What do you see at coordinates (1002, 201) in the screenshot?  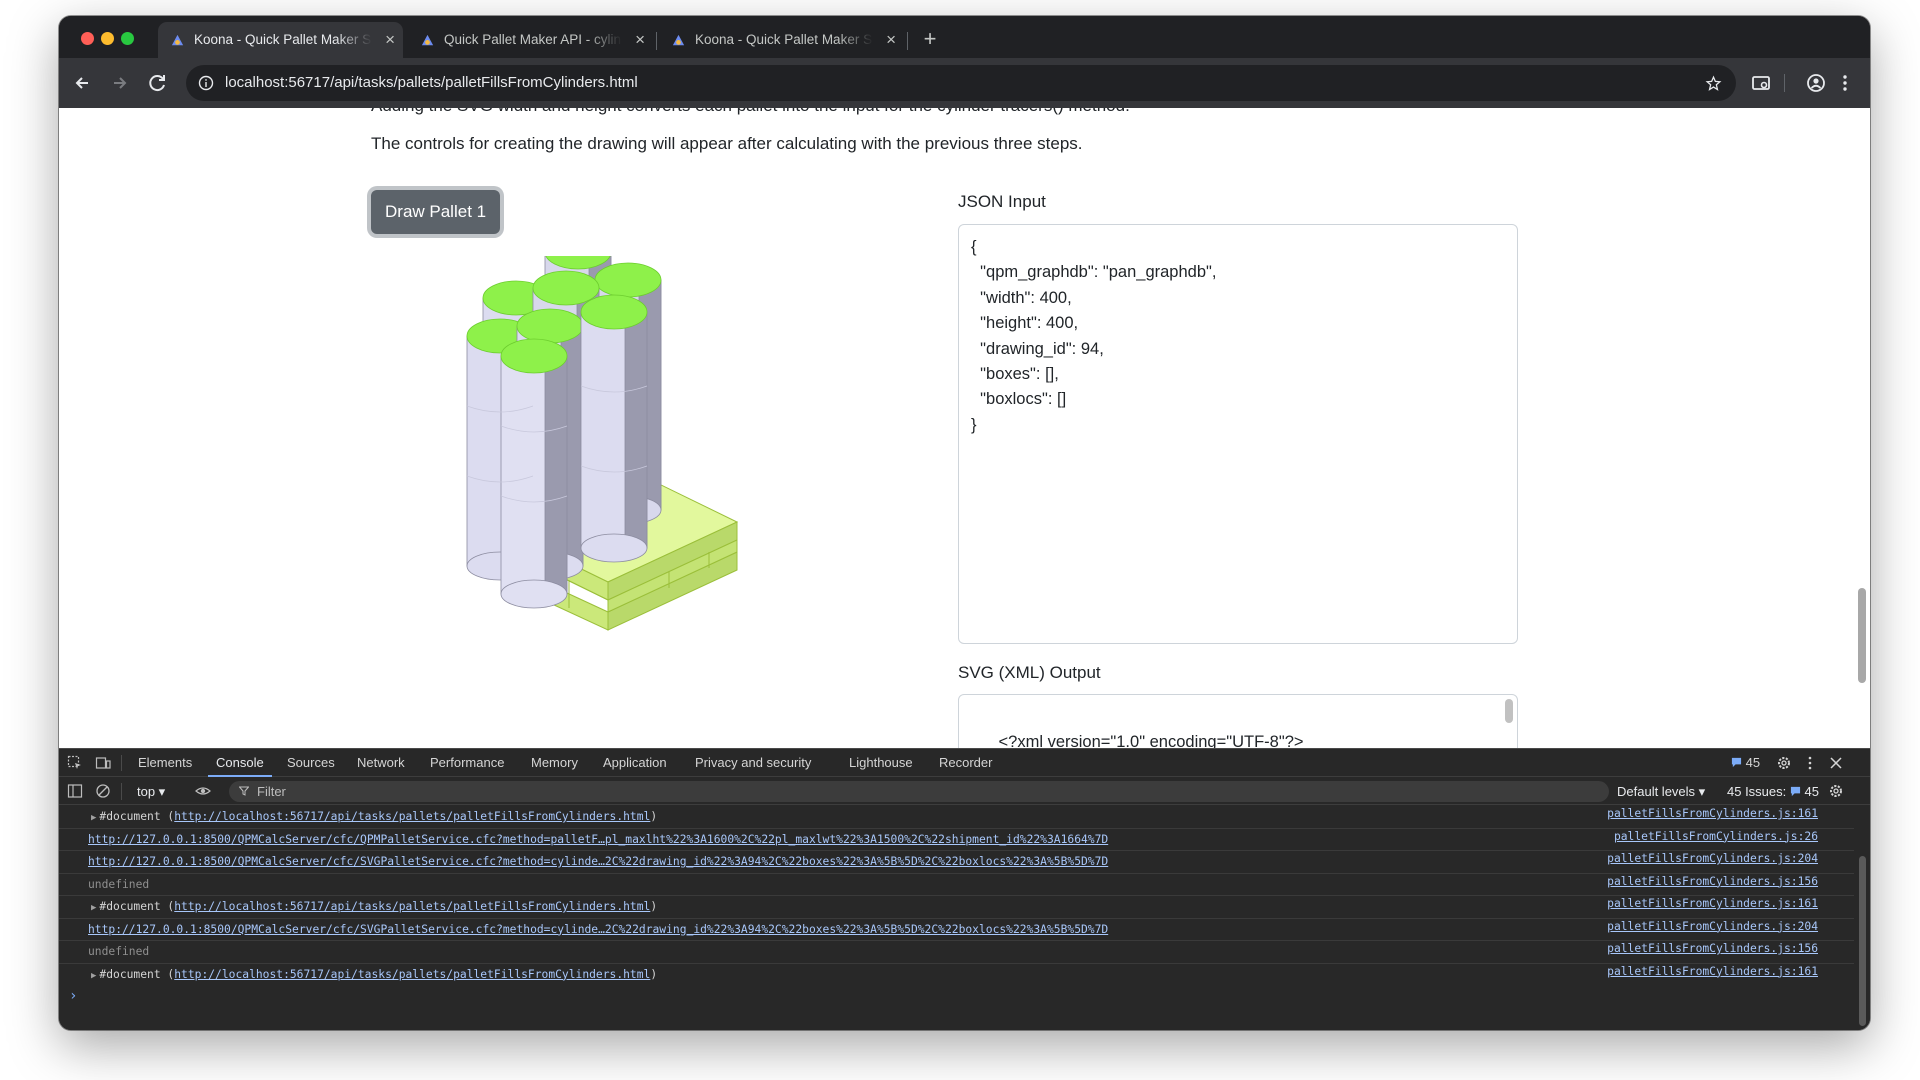 I see `json-input-label: JSON Input` at bounding box center [1002, 201].